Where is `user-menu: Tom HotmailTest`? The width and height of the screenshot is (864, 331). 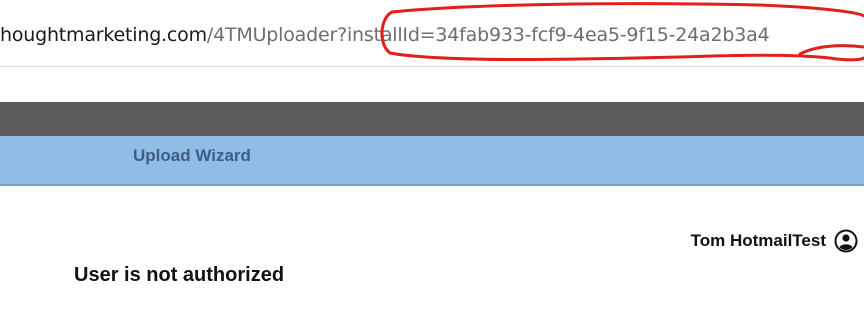
user-menu: Tom HotmailTest is located at coordinates (774, 241).